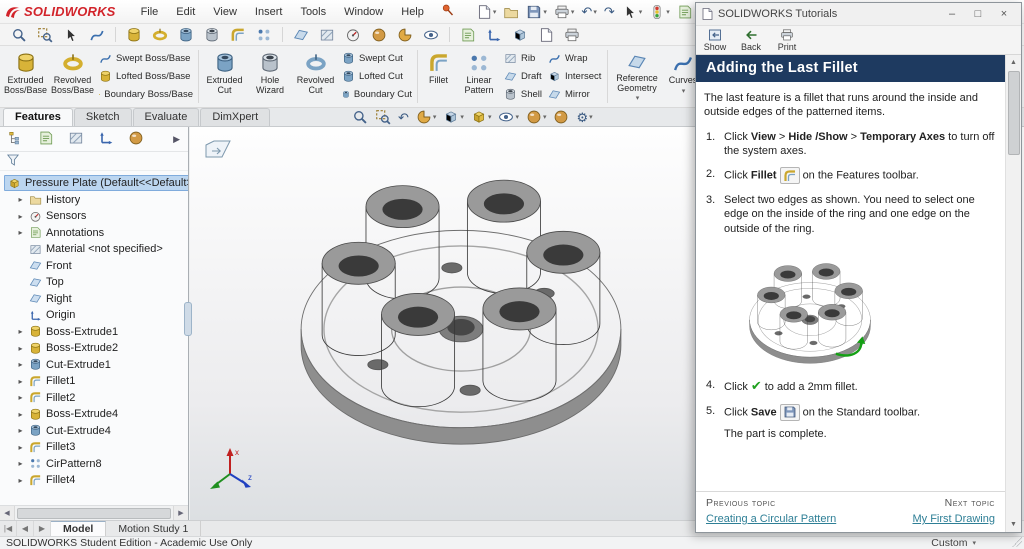  What do you see at coordinates (94, 381) in the screenshot?
I see `tree-item-fillet1: ▸ Fillet1` at bounding box center [94, 381].